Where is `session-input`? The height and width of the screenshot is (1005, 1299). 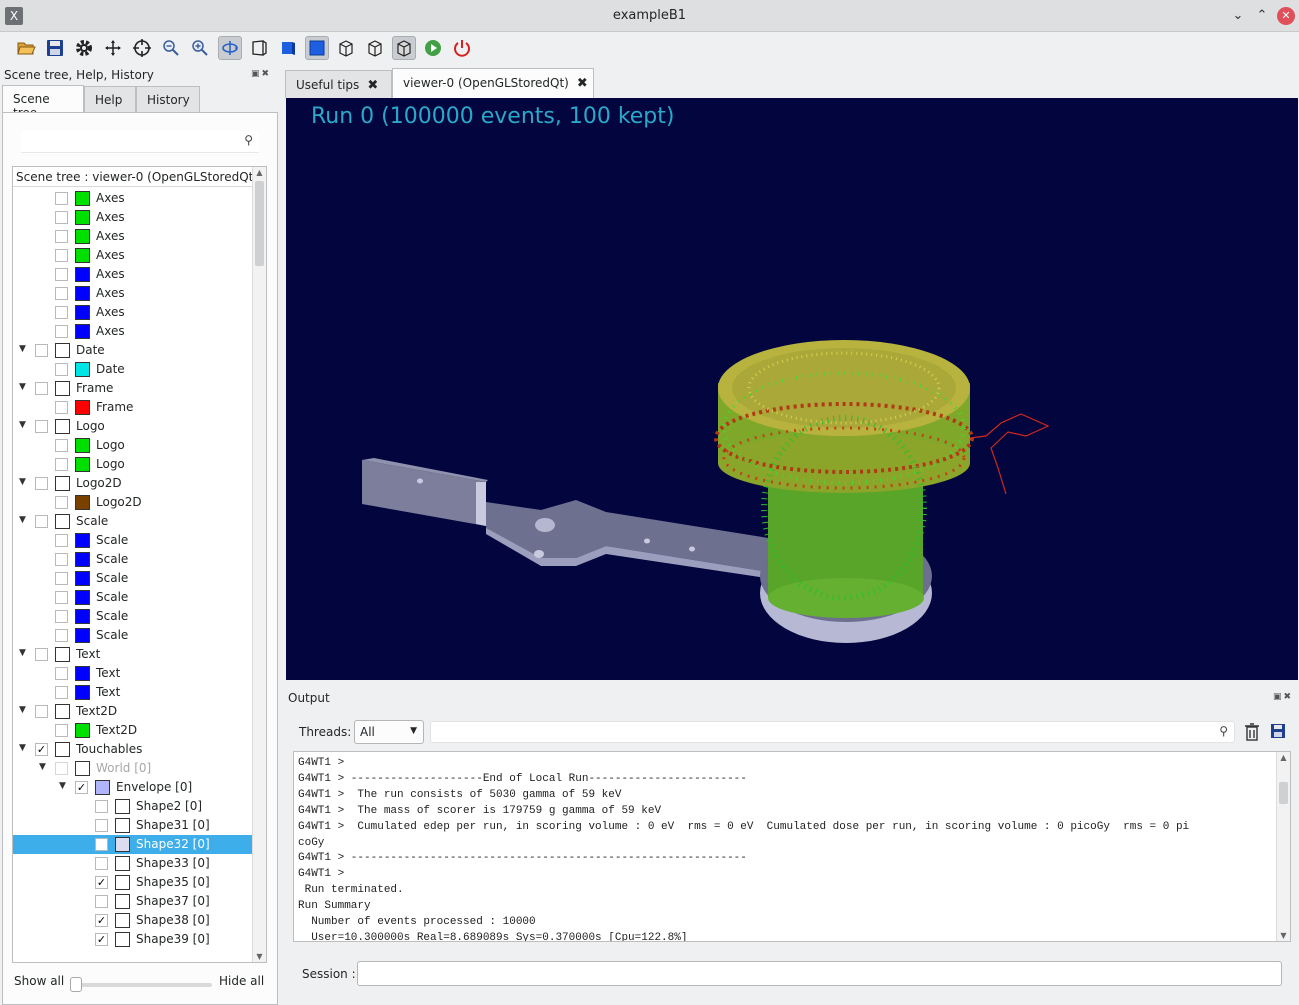 session-input is located at coordinates (819, 973).